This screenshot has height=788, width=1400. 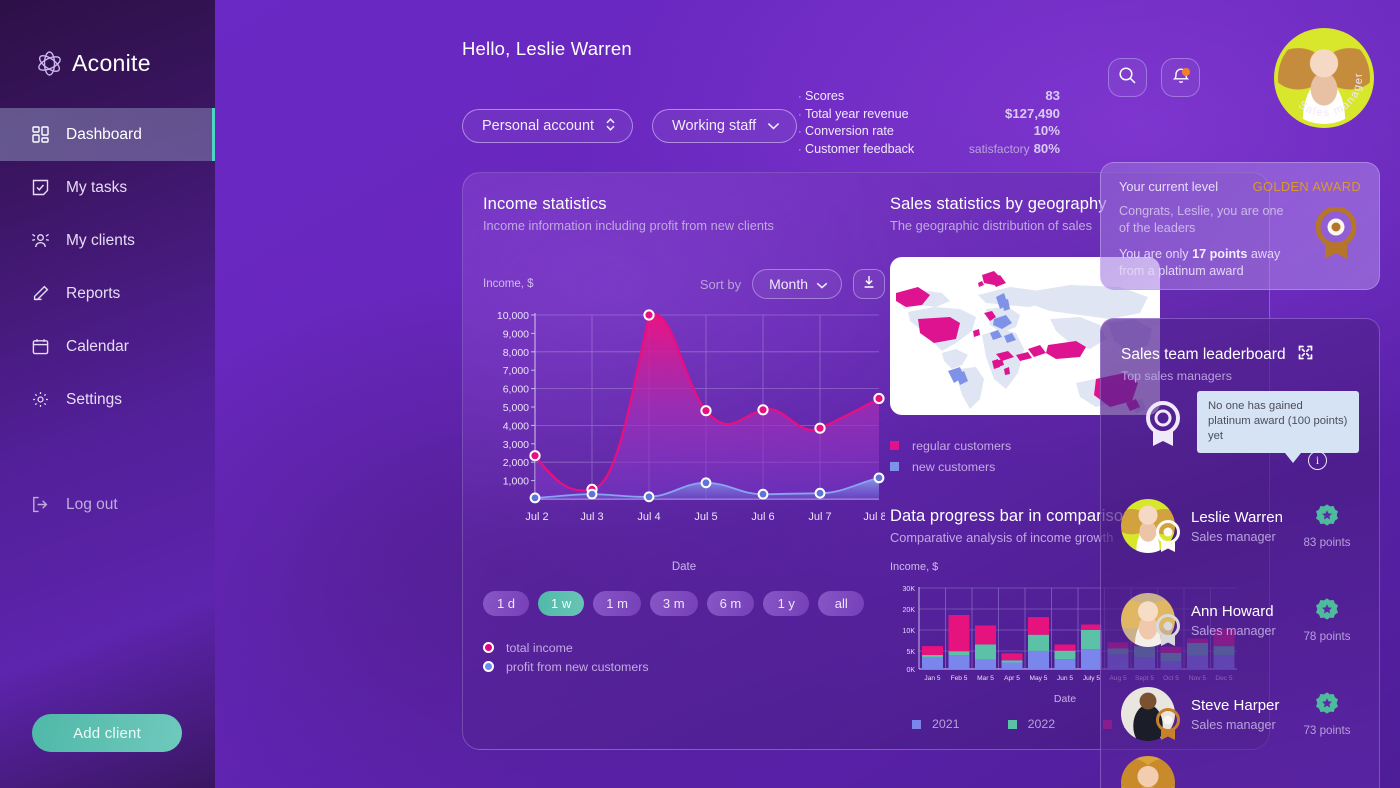 What do you see at coordinates (545, 204) in the screenshot?
I see `panel-title: Income statistics` at bounding box center [545, 204].